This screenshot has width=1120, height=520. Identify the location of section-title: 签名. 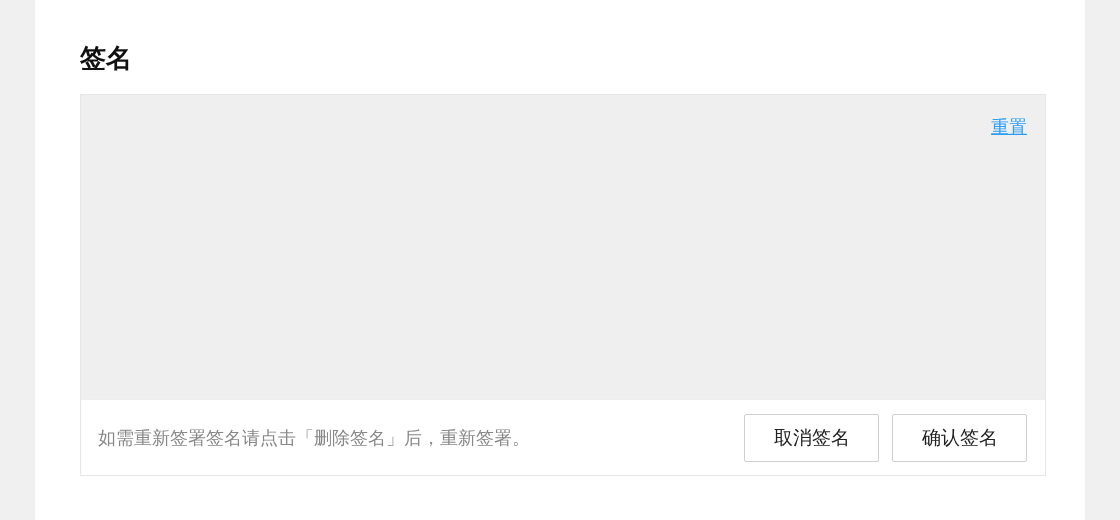
(106, 58).